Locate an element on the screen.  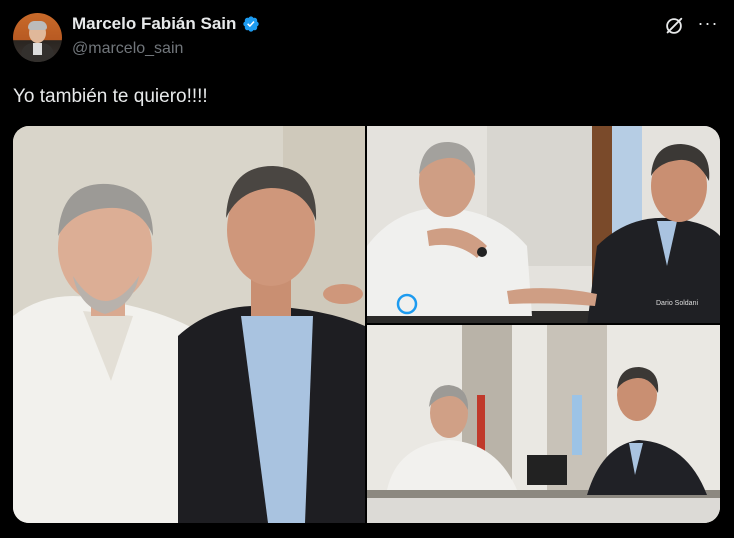
author-name-row: Marcelo Fabián Sain is located at coordinates (166, 24).